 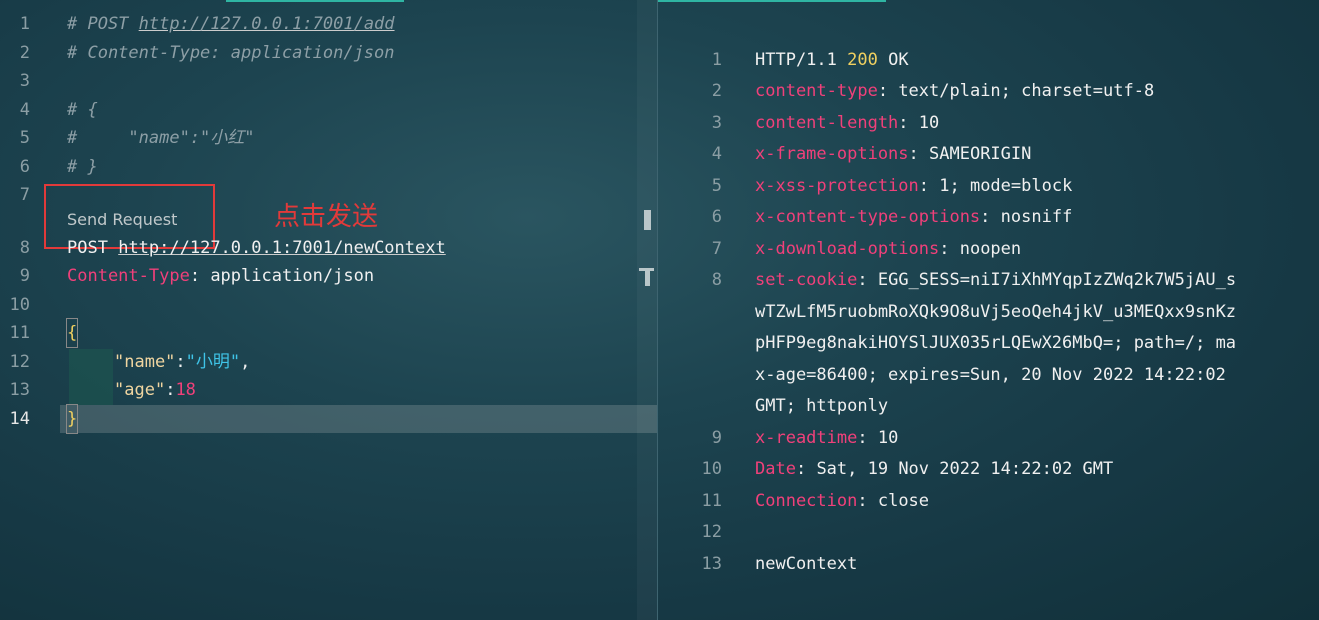 I want to click on code-text: # }, so click(x=82, y=167).